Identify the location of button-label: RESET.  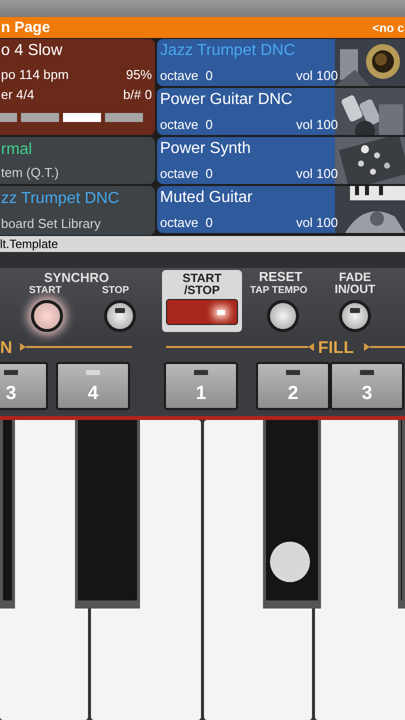
(280, 277).